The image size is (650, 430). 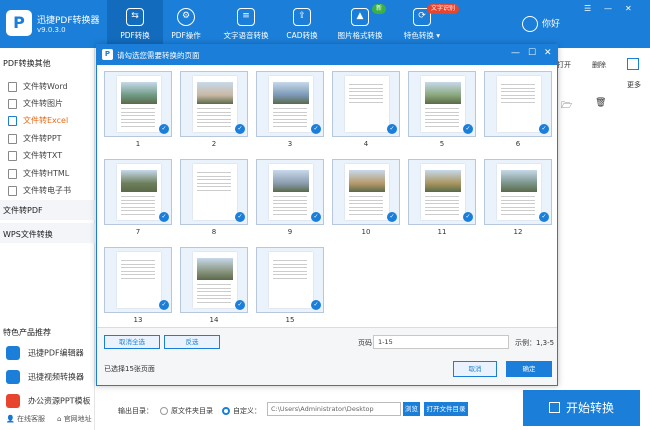 I want to click on page-range-input: 1-15, so click(x=441, y=342).